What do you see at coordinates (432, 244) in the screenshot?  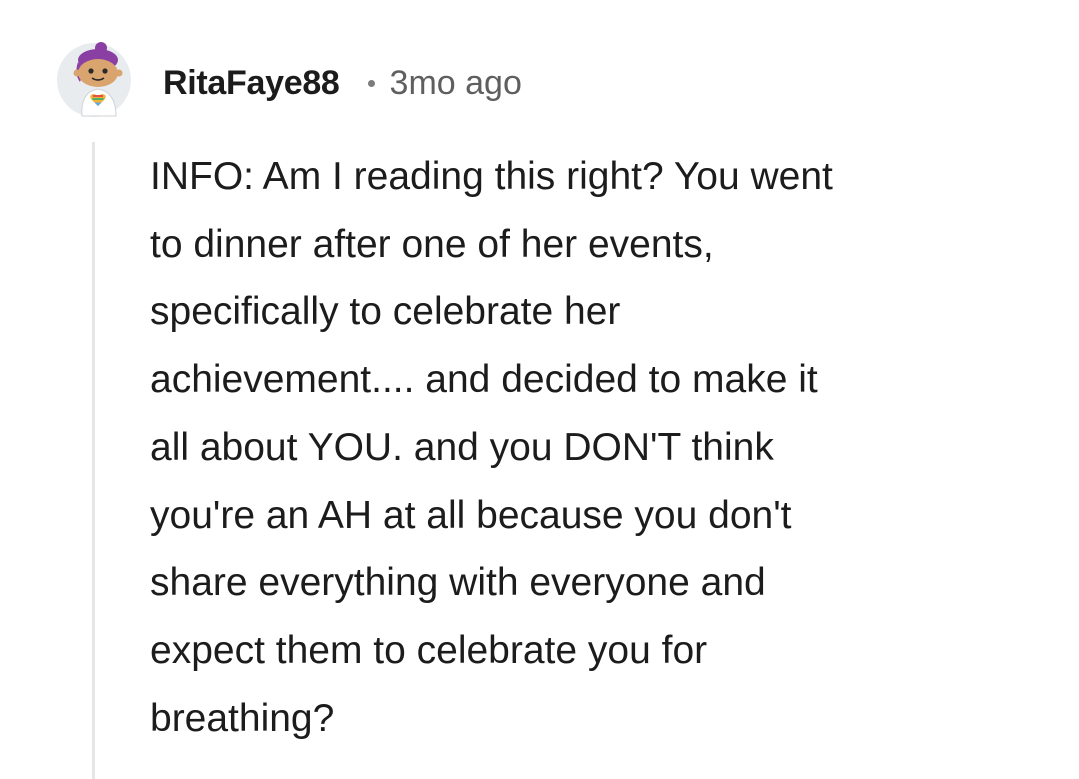 I see `comment-body-line: to dinner after one of her events,` at bounding box center [432, 244].